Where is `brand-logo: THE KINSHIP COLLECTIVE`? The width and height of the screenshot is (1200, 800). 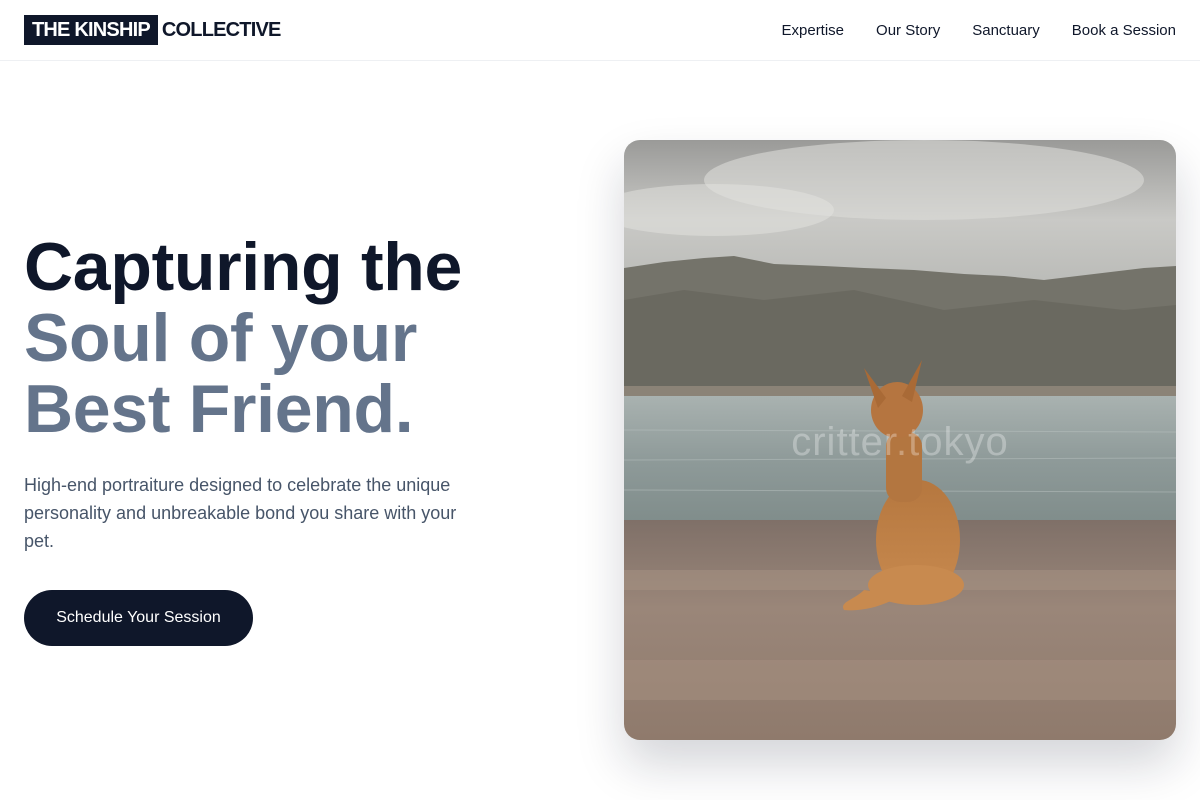 brand-logo: THE KINSHIP COLLECTIVE is located at coordinates (152, 30).